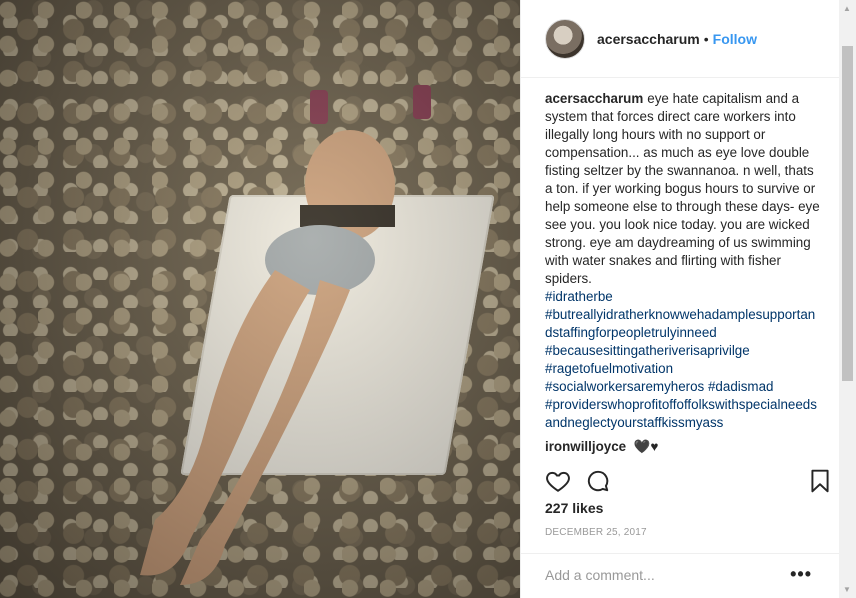  What do you see at coordinates (683, 297) in the screenshot?
I see `hashtag-link: #idratherbe` at bounding box center [683, 297].